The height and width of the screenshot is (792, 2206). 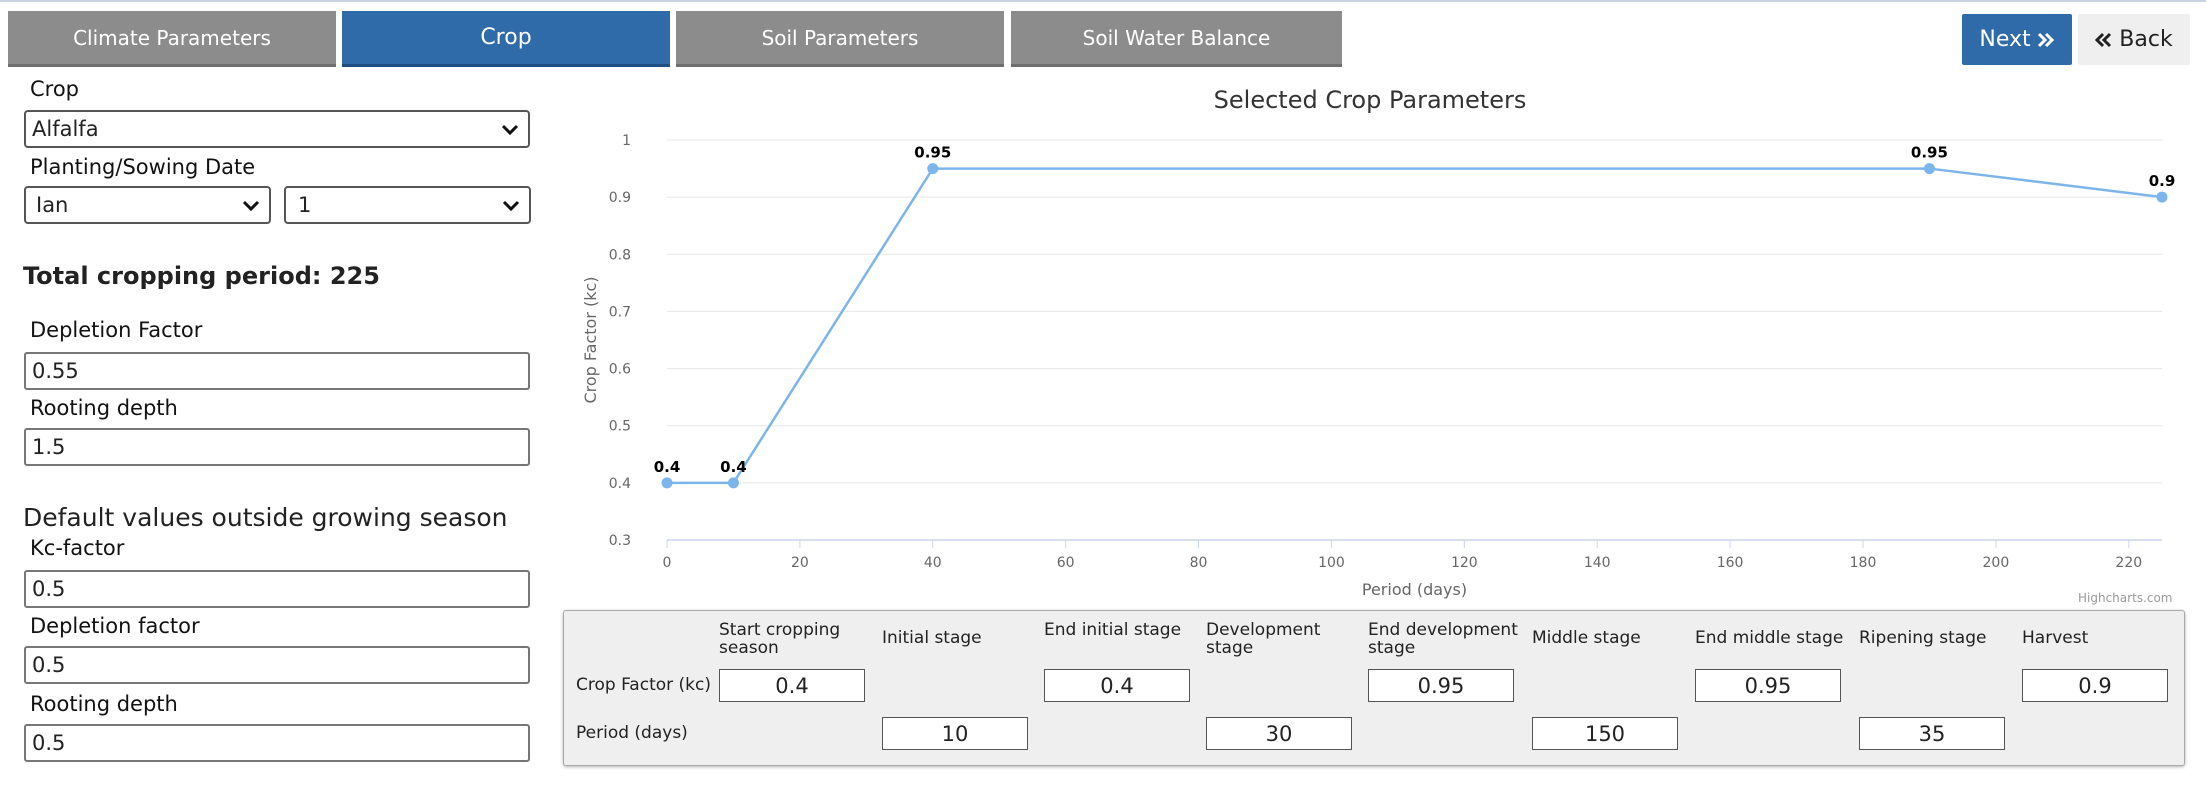 What do you see at coordinates (1370, 100) in the screenshot?
I see `chart-title: Selected Crop Parameters` at bounding box center [1370, 100].